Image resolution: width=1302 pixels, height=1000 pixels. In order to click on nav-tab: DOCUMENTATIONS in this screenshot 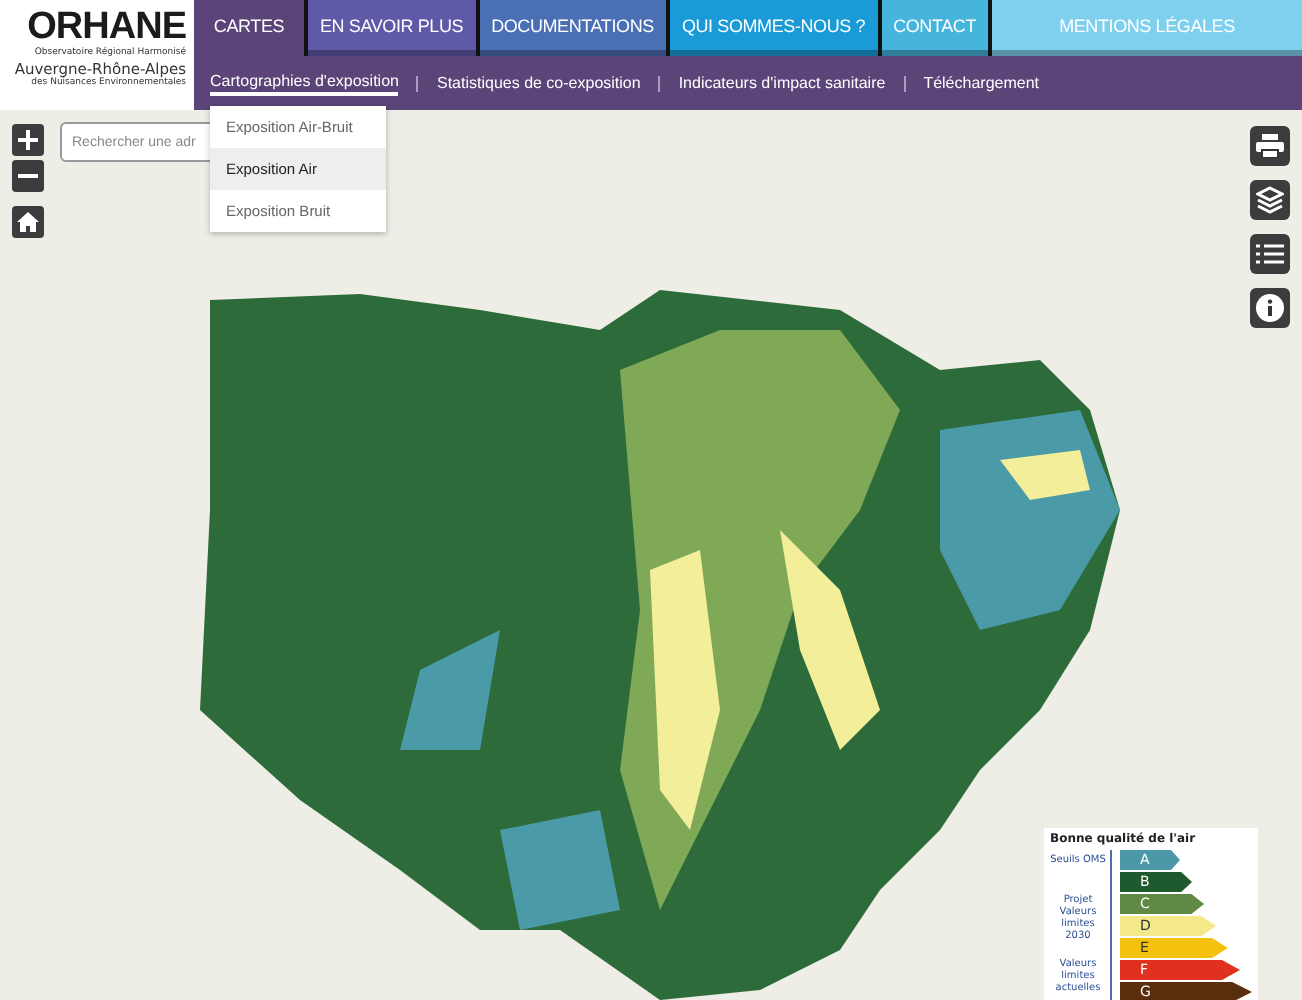, I will do `click(572, 28)`.